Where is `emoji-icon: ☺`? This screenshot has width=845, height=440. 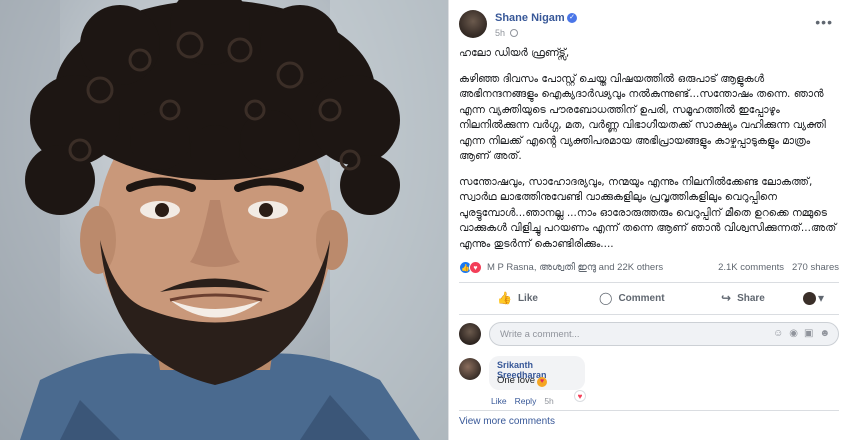 emoji-icon: ☺ is located at coordinates (778, 333).